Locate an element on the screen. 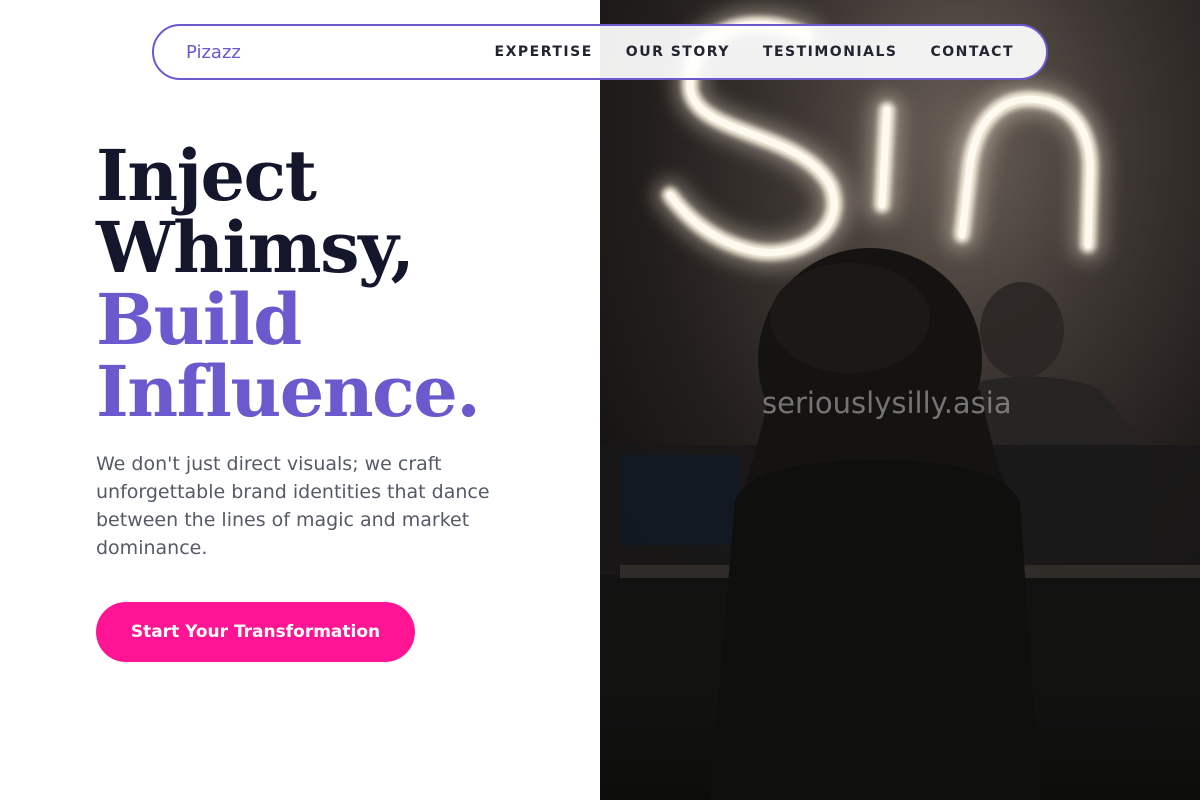 This screenshot has height=800, width=1200. start-transformation-button: Start Your Transformation is located at coordinates (255, 632).